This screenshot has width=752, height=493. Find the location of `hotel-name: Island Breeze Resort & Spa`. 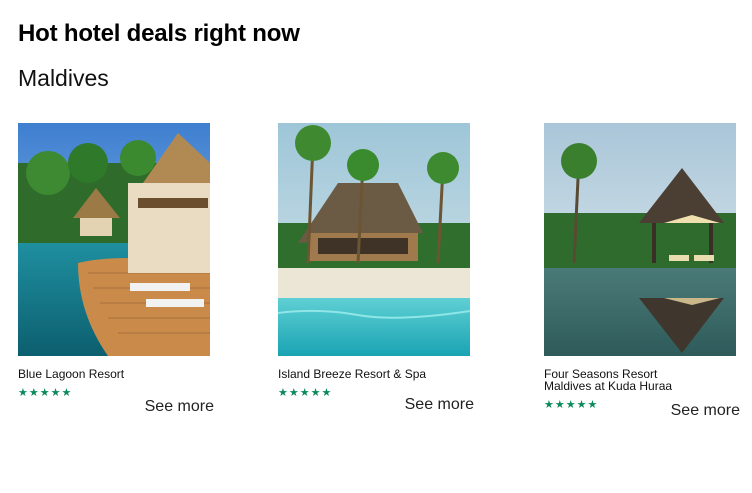

hotel-name: Island Breeze Resort & Spa is located at coordinates (378, 374).